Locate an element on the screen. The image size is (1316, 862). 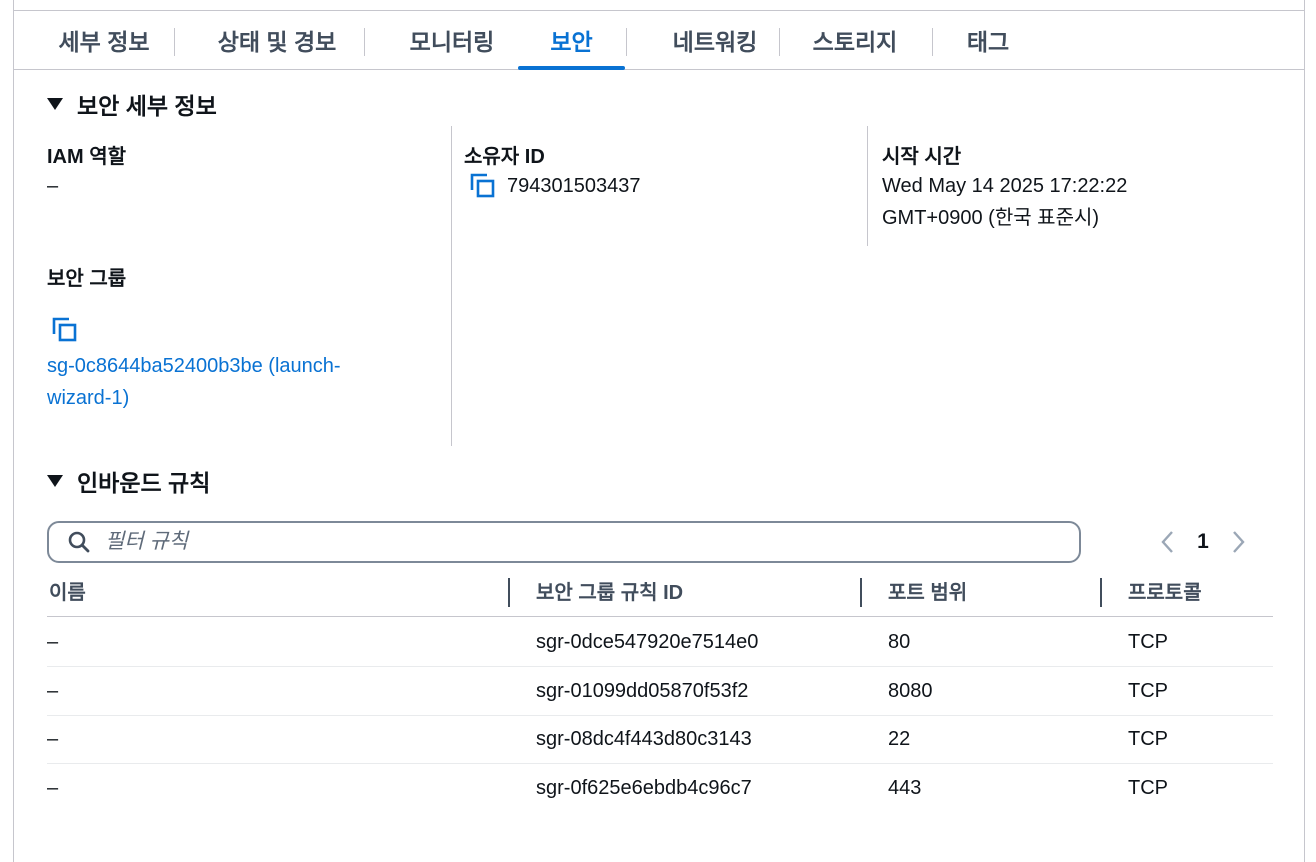
owner-id-value: 794301503437 is located at coordinates (574, 186).